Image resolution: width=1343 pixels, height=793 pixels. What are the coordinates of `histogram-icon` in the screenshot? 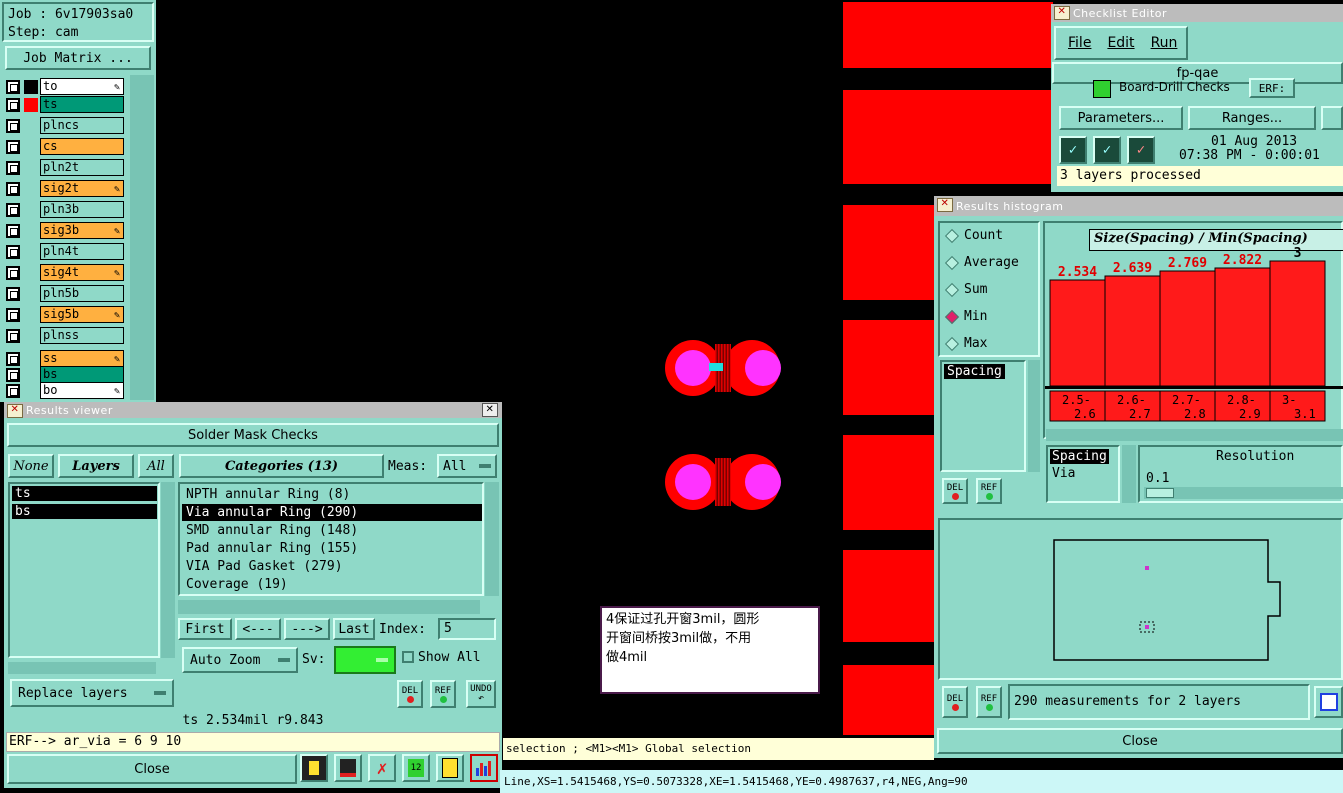 It's located at (484, 768).